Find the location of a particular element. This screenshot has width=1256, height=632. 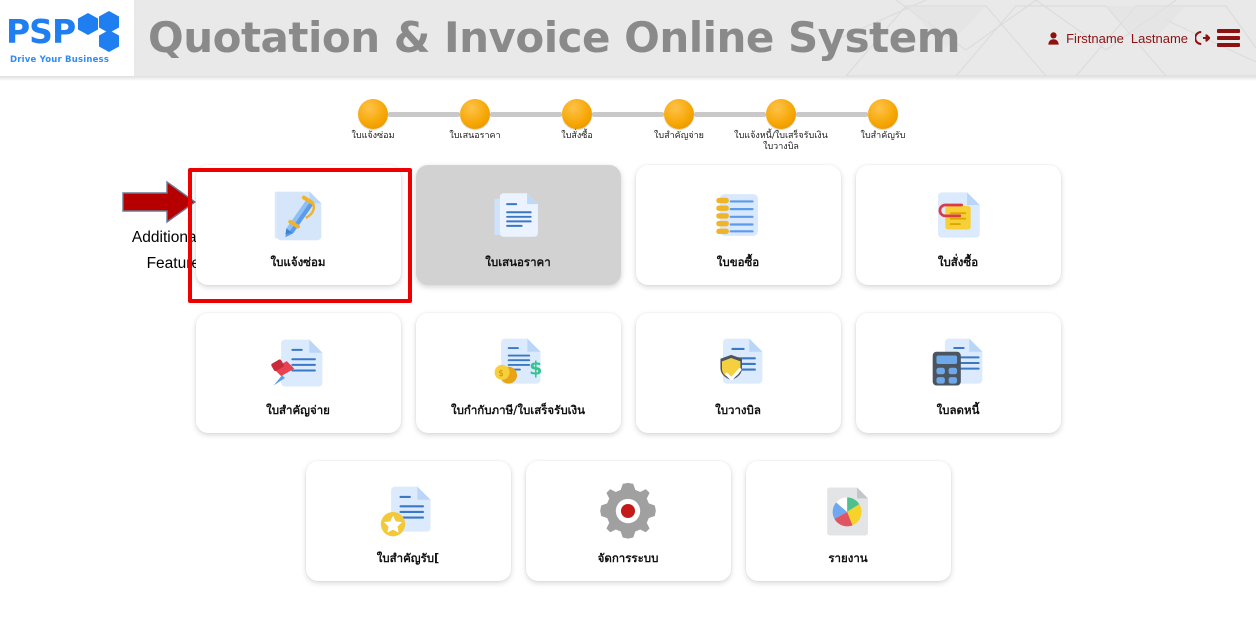

menu-card-3: ใบขอซื้อ is located at coordinates (738, 225).